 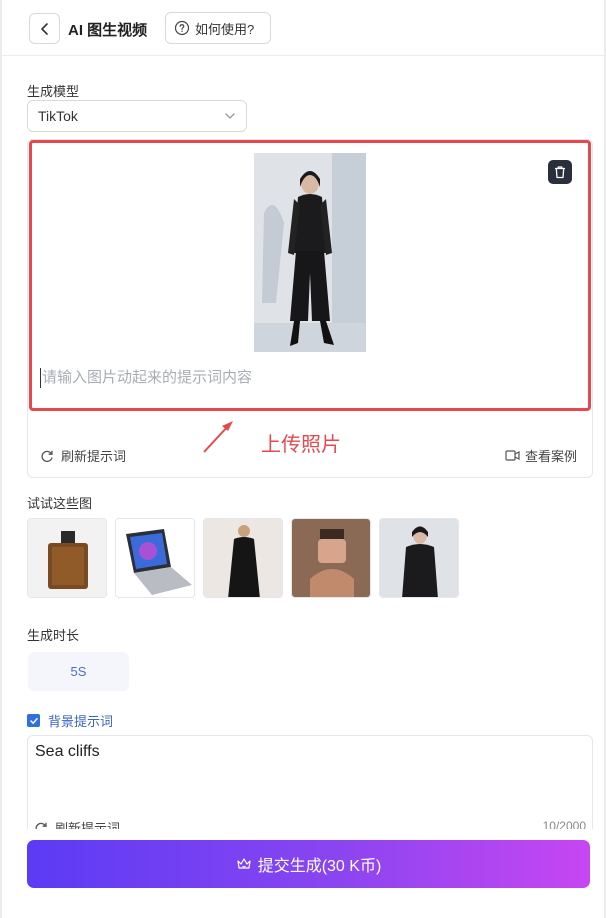 What do you see at coordinates (155, 558) in the screenshot?
I see `sample-image-laptop` at bounding box center [155, 558].